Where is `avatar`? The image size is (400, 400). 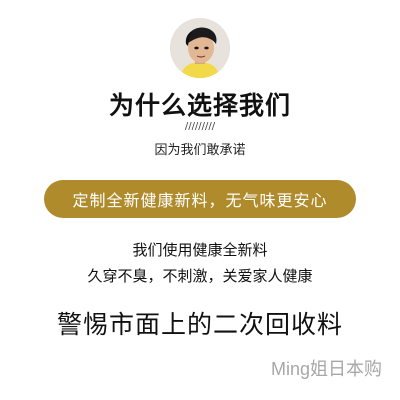 avatar is located at coordinates (200, 48).